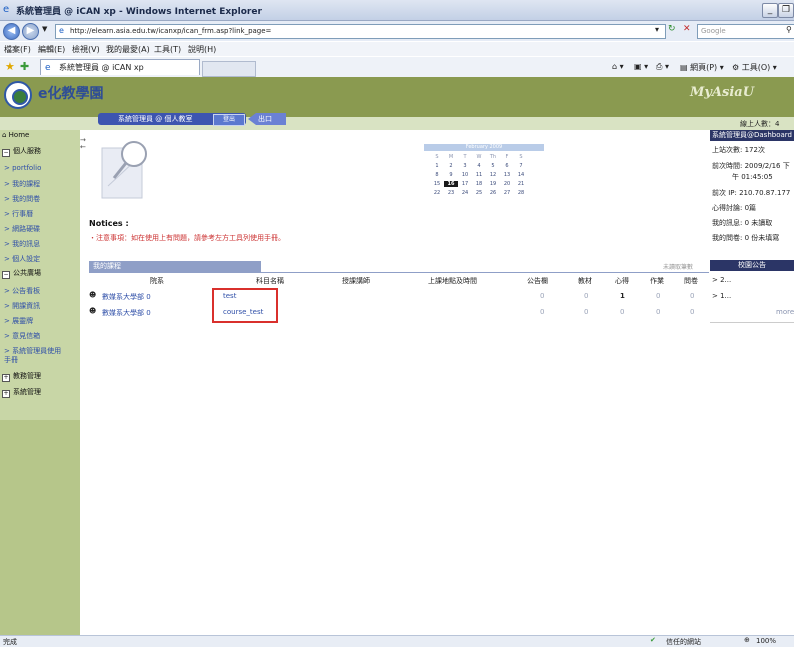 This screenshot has height=647, width=794. Describe the element at coordinates (120, 67) in the screenshot. I see `tab-active: e 系統管理員 @ iCAN xp` at that location.